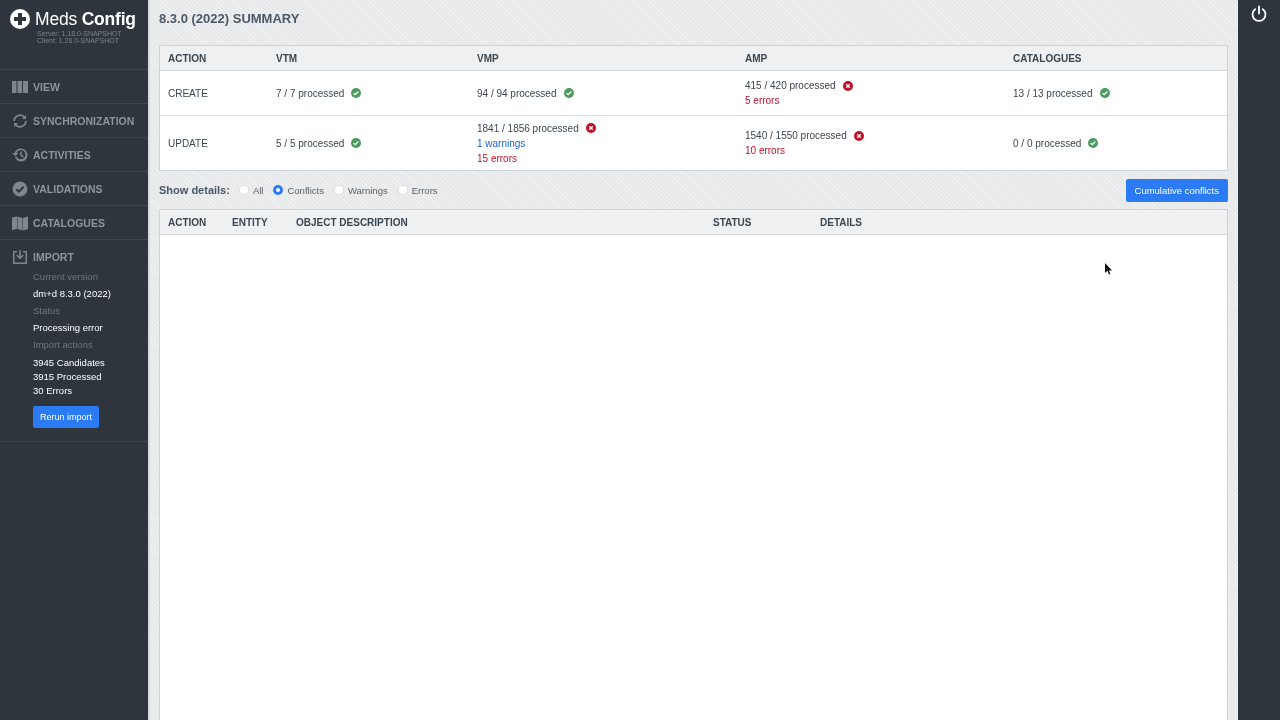  Describe the element at coordinates (67, 377) in the screenshot. I see `field-value: 3915 Processed` at that location.